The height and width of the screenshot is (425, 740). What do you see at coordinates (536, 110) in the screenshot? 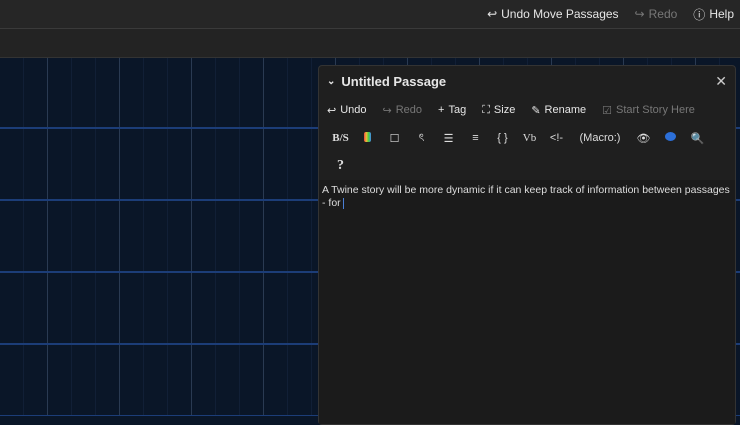
I see `rename-icon: ✎` at bounding box center [536, 110].